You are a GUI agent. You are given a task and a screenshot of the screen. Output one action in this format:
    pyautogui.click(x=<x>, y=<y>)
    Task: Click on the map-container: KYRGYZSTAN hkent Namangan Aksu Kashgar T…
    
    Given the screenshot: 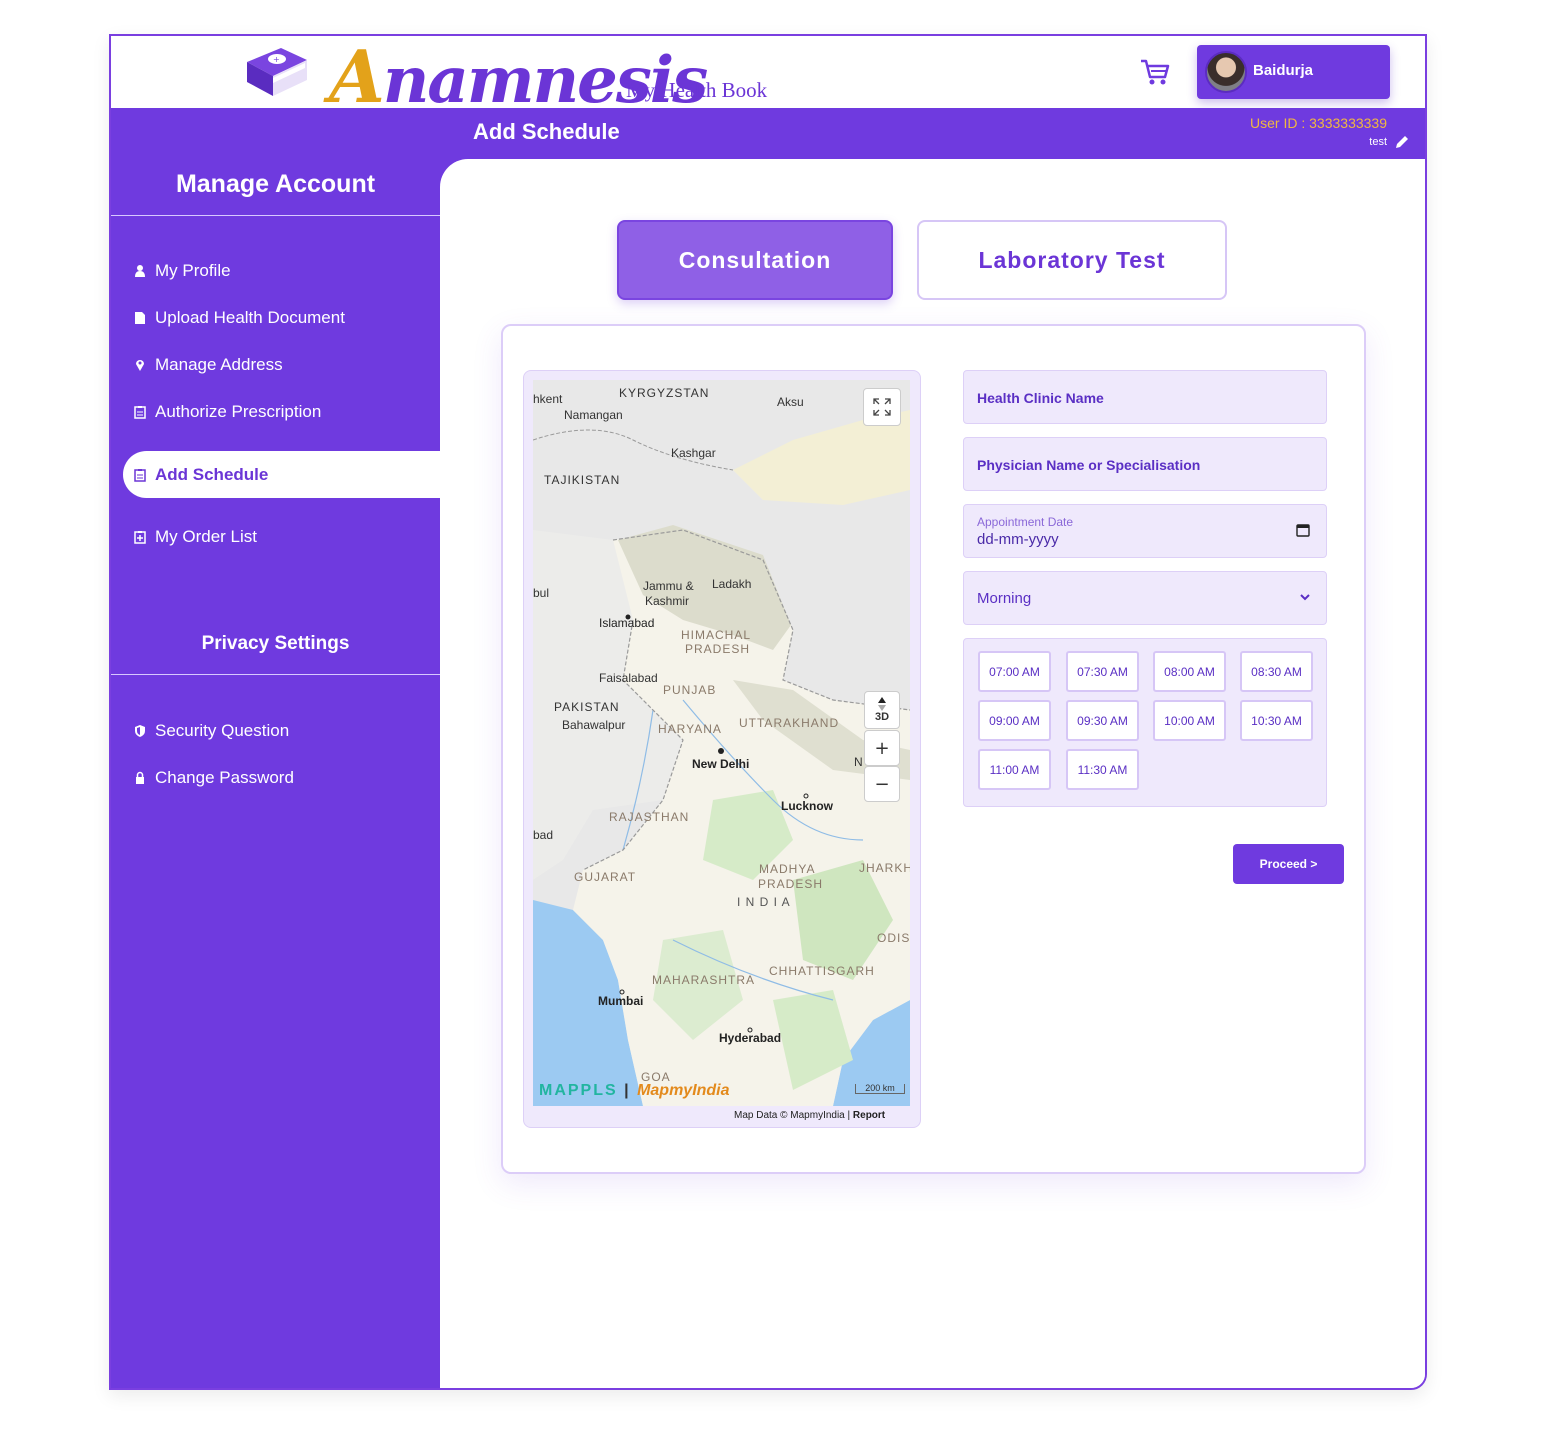 What is the action you would take?
    pyautogui.click(x=722, y=749)
    